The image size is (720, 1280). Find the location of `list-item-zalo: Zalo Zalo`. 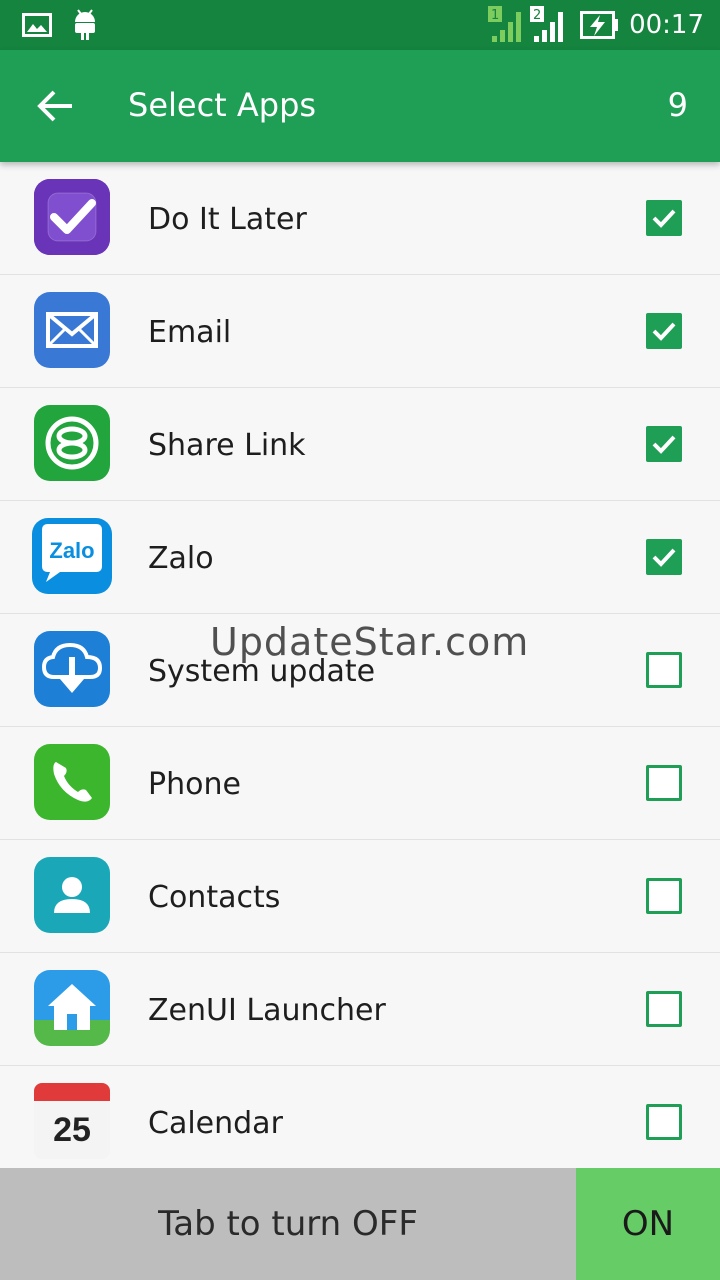

list-item-zalo: Zalo Zalo is located at coordinates (360, 557).